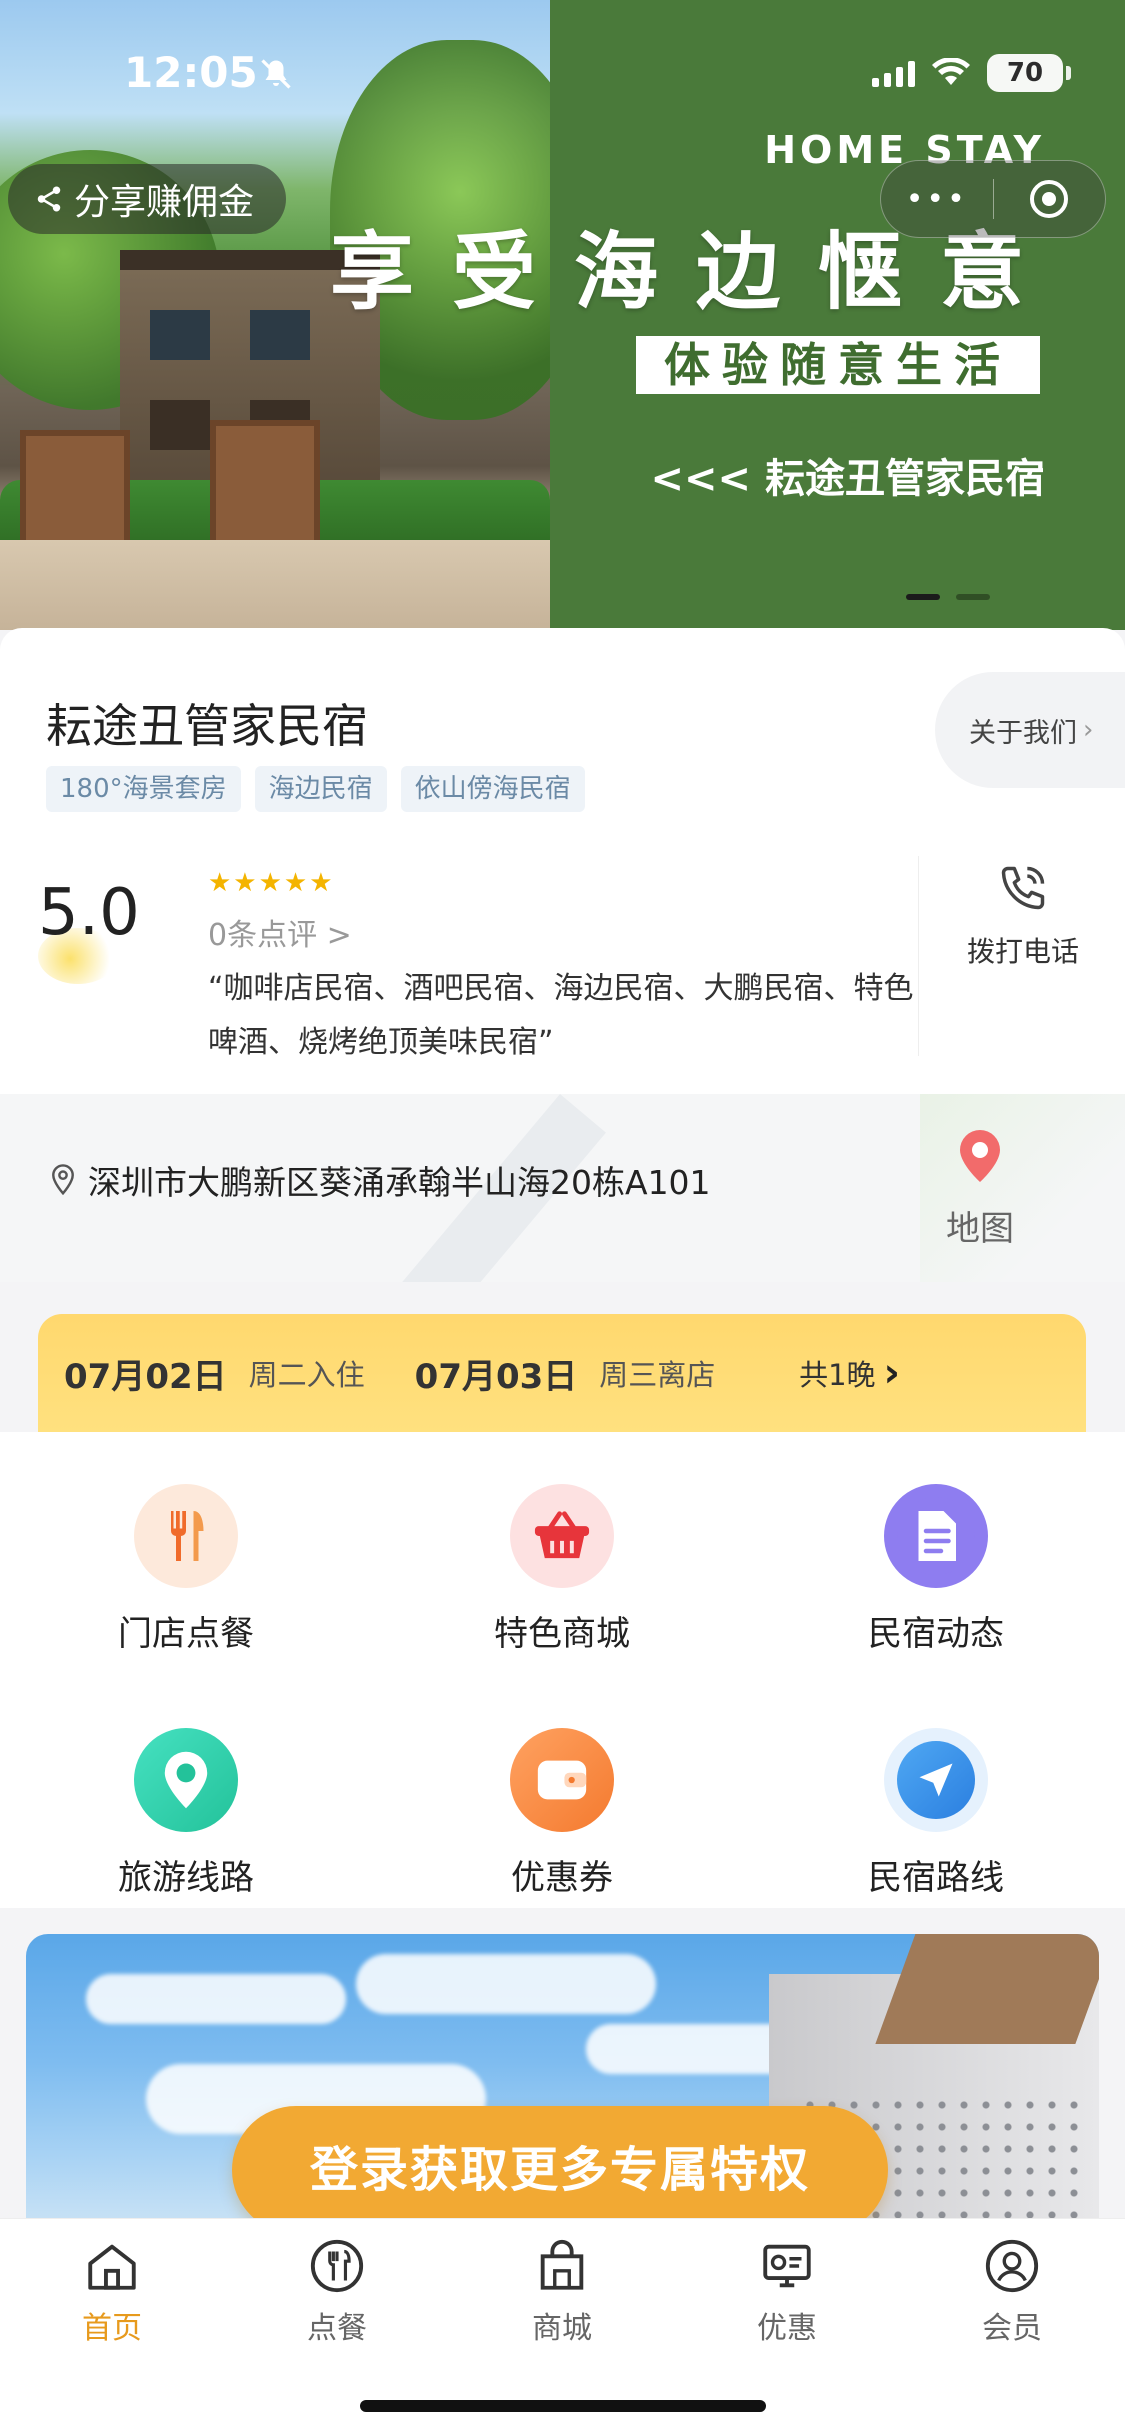 The width and height of the screenshot is (1125, 2436). I want to click on service-order-food: 门店点餐, so click(186, 1569).